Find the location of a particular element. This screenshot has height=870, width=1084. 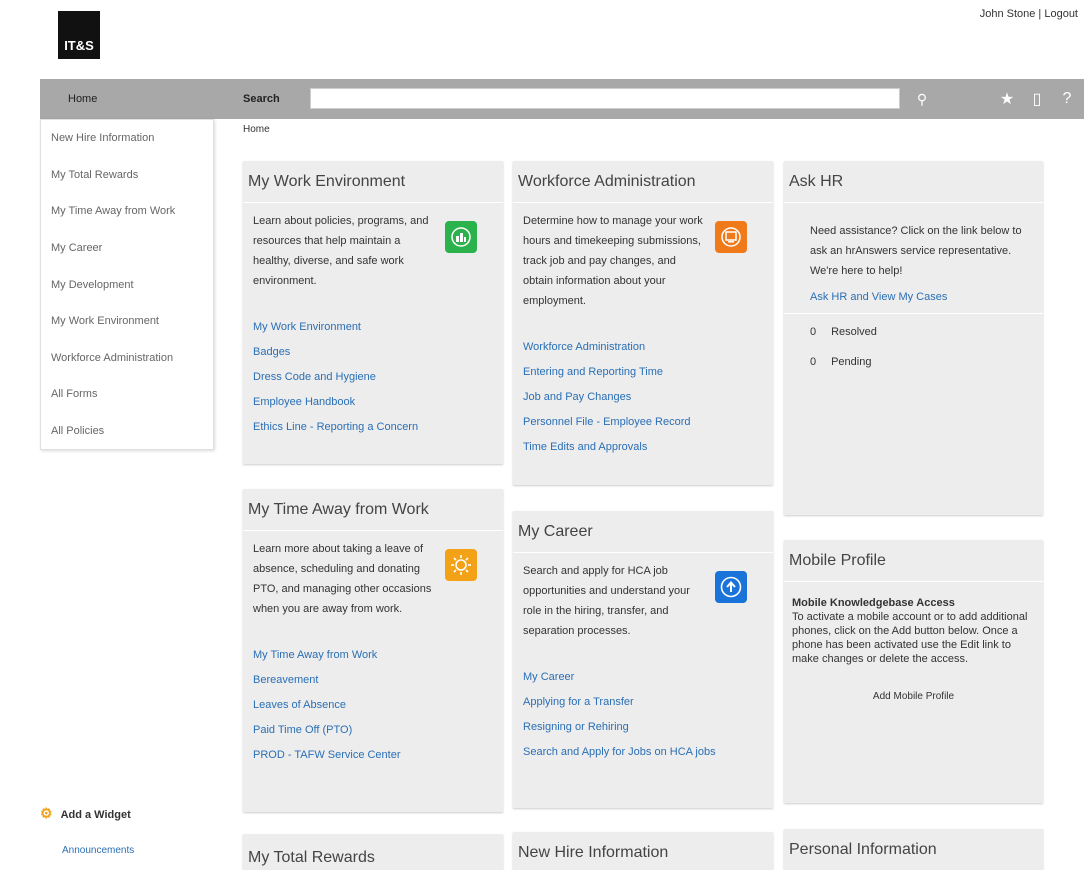

widget-title: Personal Information is located at coordinates (913, 849).